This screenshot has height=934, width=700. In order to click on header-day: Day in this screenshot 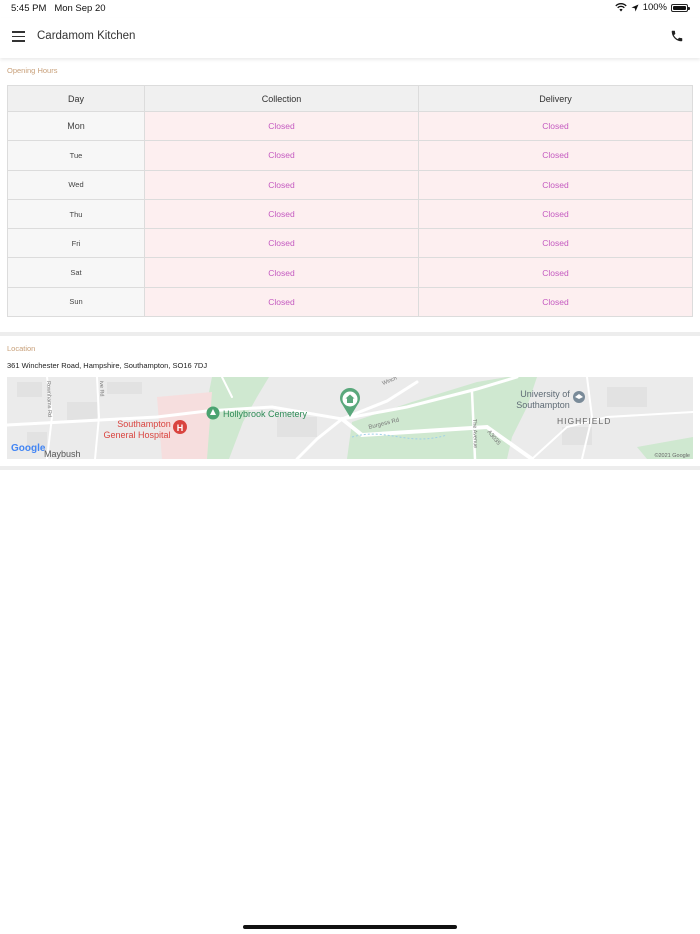, I will do `click(76, 98)`.